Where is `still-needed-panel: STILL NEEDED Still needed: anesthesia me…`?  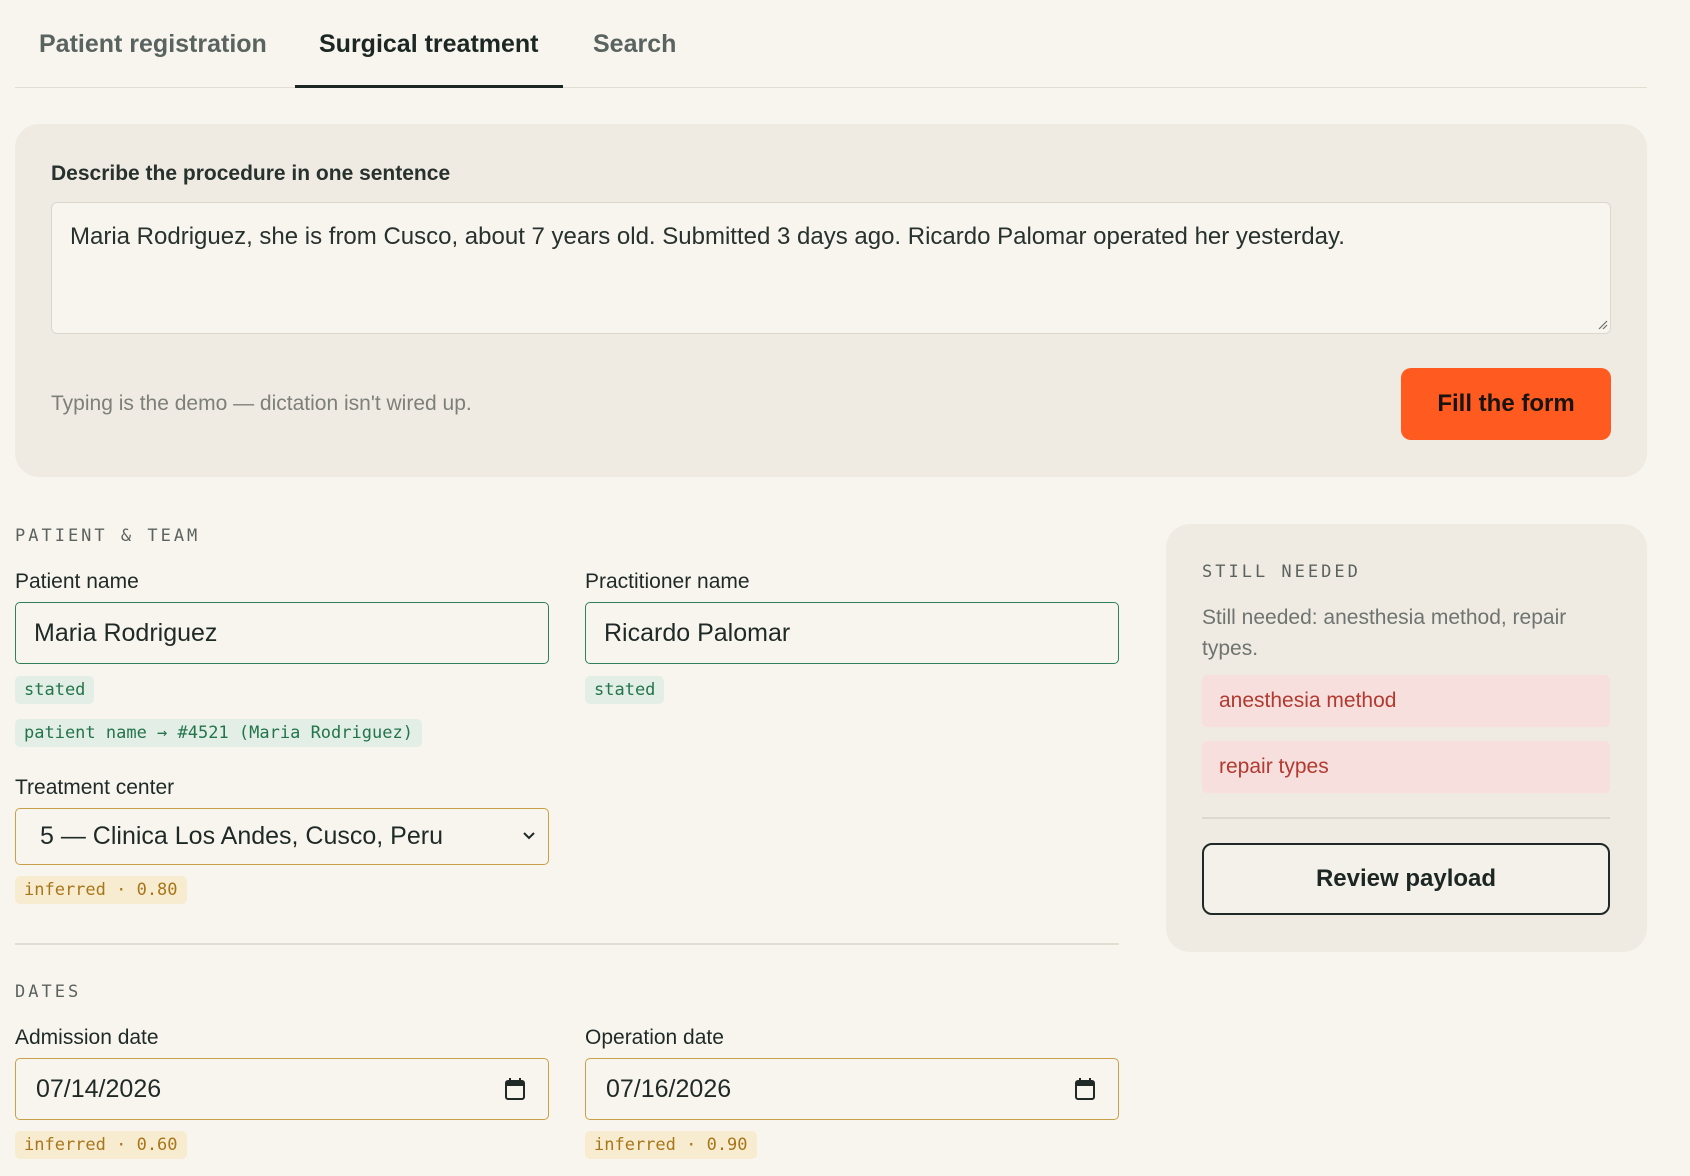 still-needed-panel: STILL NEEDED Still needed: anesthesia me… is located at coordinates (1406, 738).